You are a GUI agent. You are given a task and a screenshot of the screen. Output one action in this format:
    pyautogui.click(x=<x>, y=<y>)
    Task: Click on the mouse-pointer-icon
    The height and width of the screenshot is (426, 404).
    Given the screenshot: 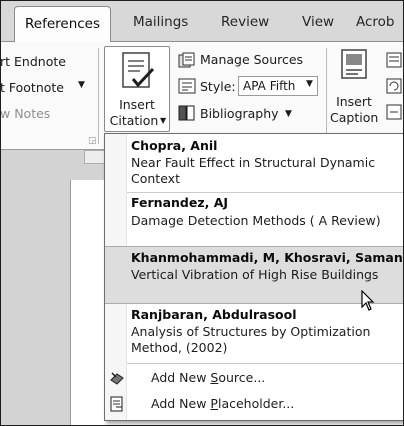 What is the action you would take?
    pyautogui.click(x=368, y=302)
    